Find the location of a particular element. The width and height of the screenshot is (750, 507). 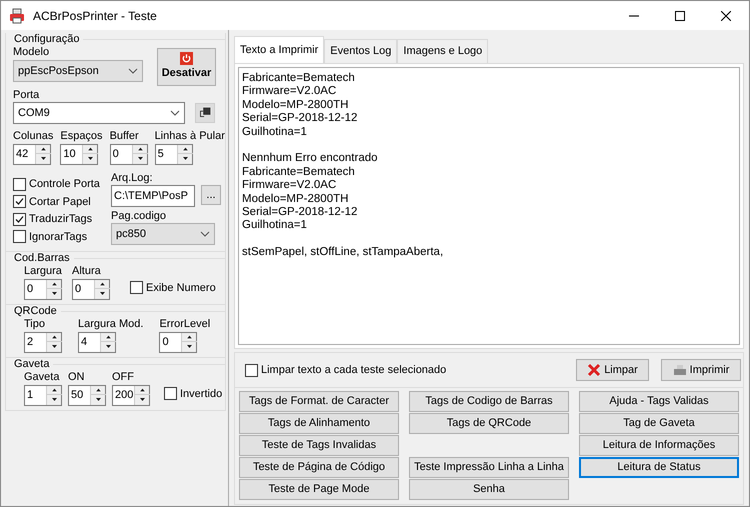

tab: Eventos Log is located at coordinates (361, 51).